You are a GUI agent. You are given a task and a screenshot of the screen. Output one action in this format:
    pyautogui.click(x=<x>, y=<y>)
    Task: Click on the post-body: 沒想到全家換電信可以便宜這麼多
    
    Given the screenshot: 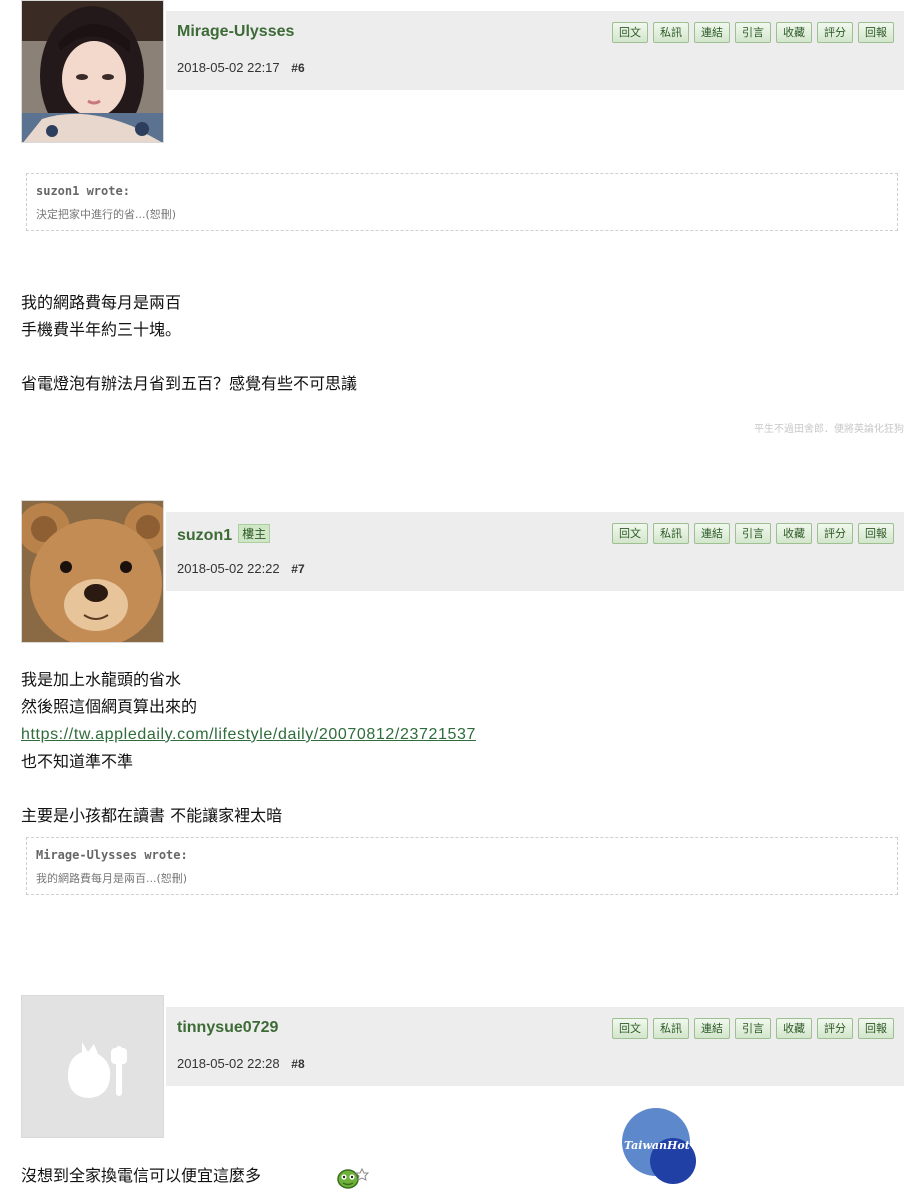 What is the action you would take?
    pyautogui.click(x=141, y=1175)
    